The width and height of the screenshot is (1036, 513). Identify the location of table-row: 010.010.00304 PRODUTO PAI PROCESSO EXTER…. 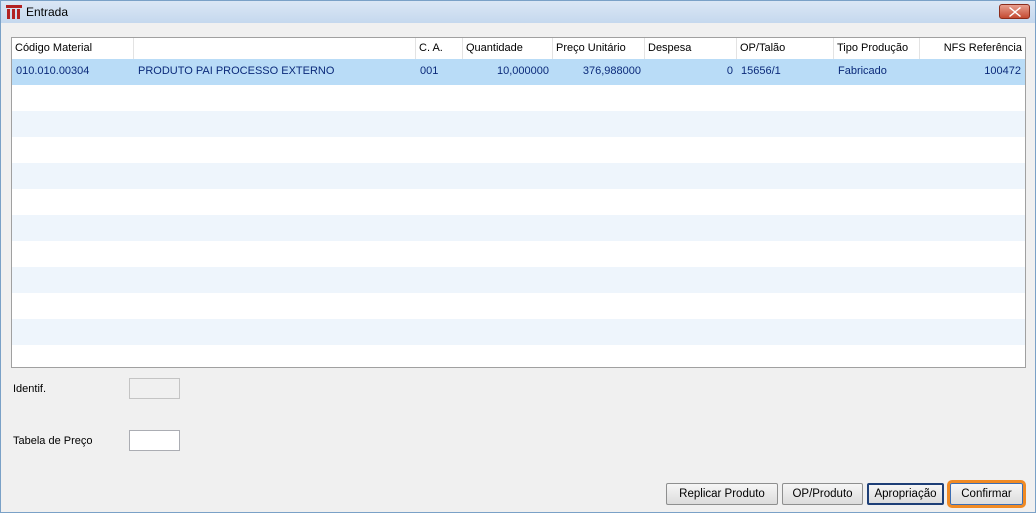
(518, 72).